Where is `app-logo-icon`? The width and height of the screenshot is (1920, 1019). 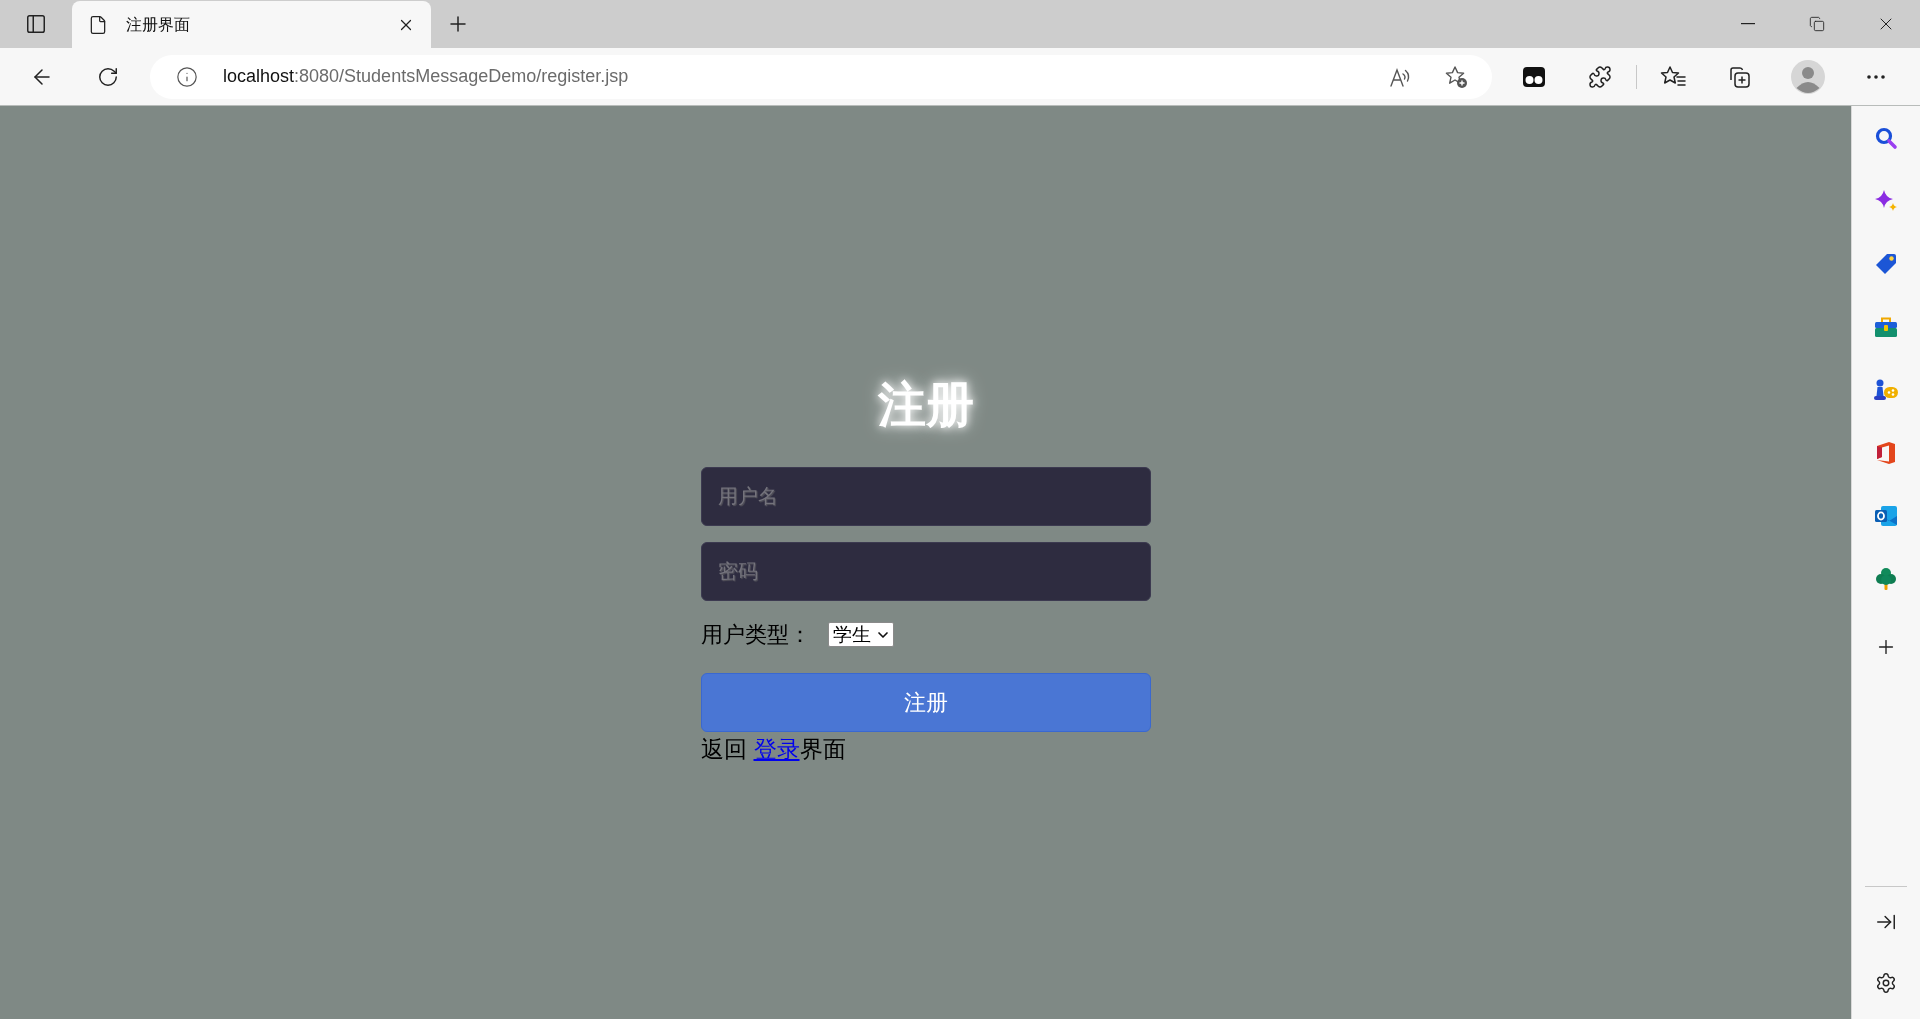
app-logo-icon is located at coordinates (1886, 453).